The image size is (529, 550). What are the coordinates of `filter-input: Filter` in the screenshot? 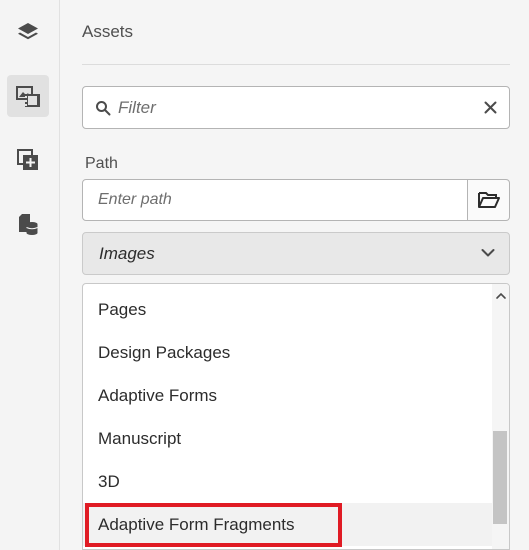 It's located at (296, 107).